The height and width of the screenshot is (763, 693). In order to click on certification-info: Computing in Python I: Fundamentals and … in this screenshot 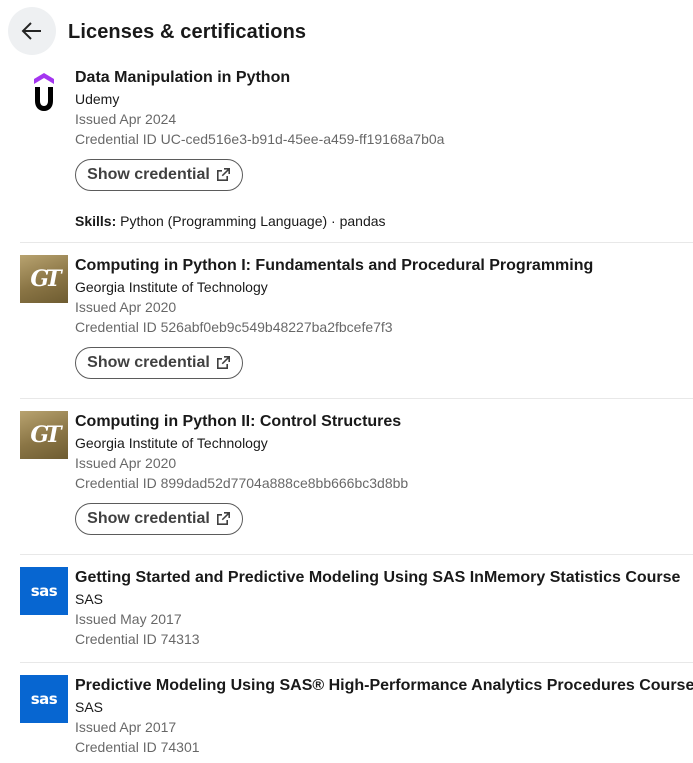, I will do `click(382, 296)`.